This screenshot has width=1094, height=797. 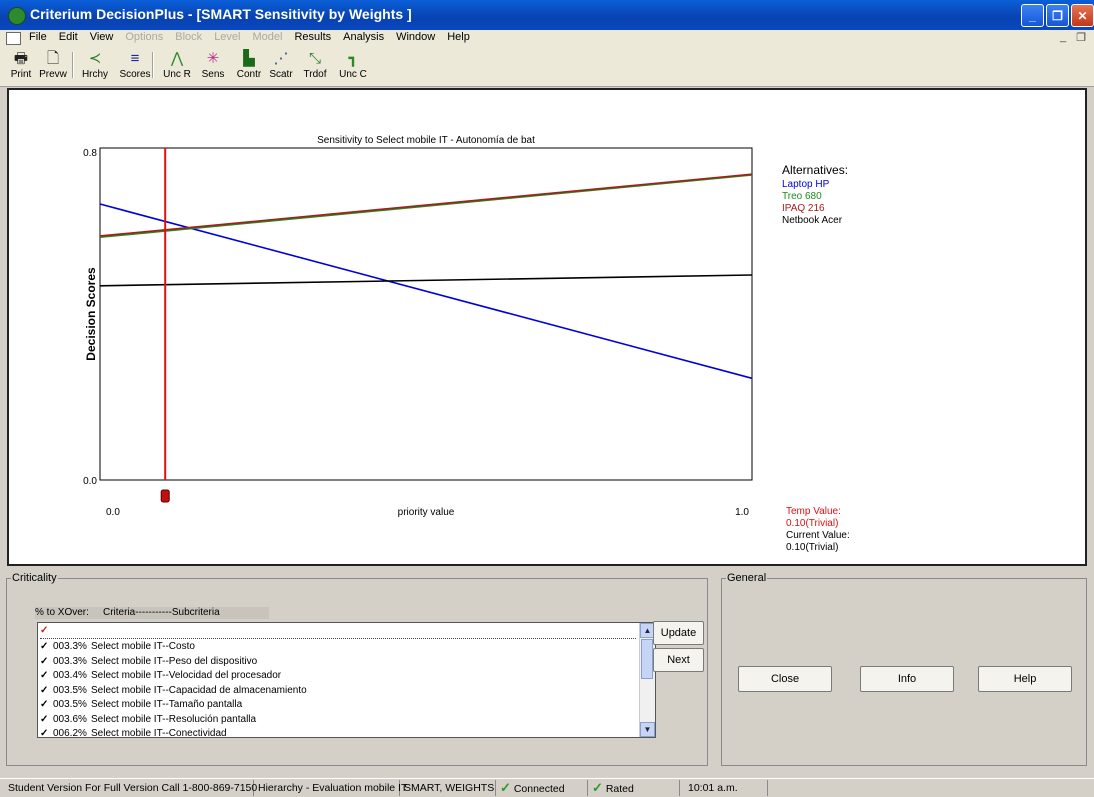 I want to click on legend-entry: Treo 680, so click(x=802, y=196).